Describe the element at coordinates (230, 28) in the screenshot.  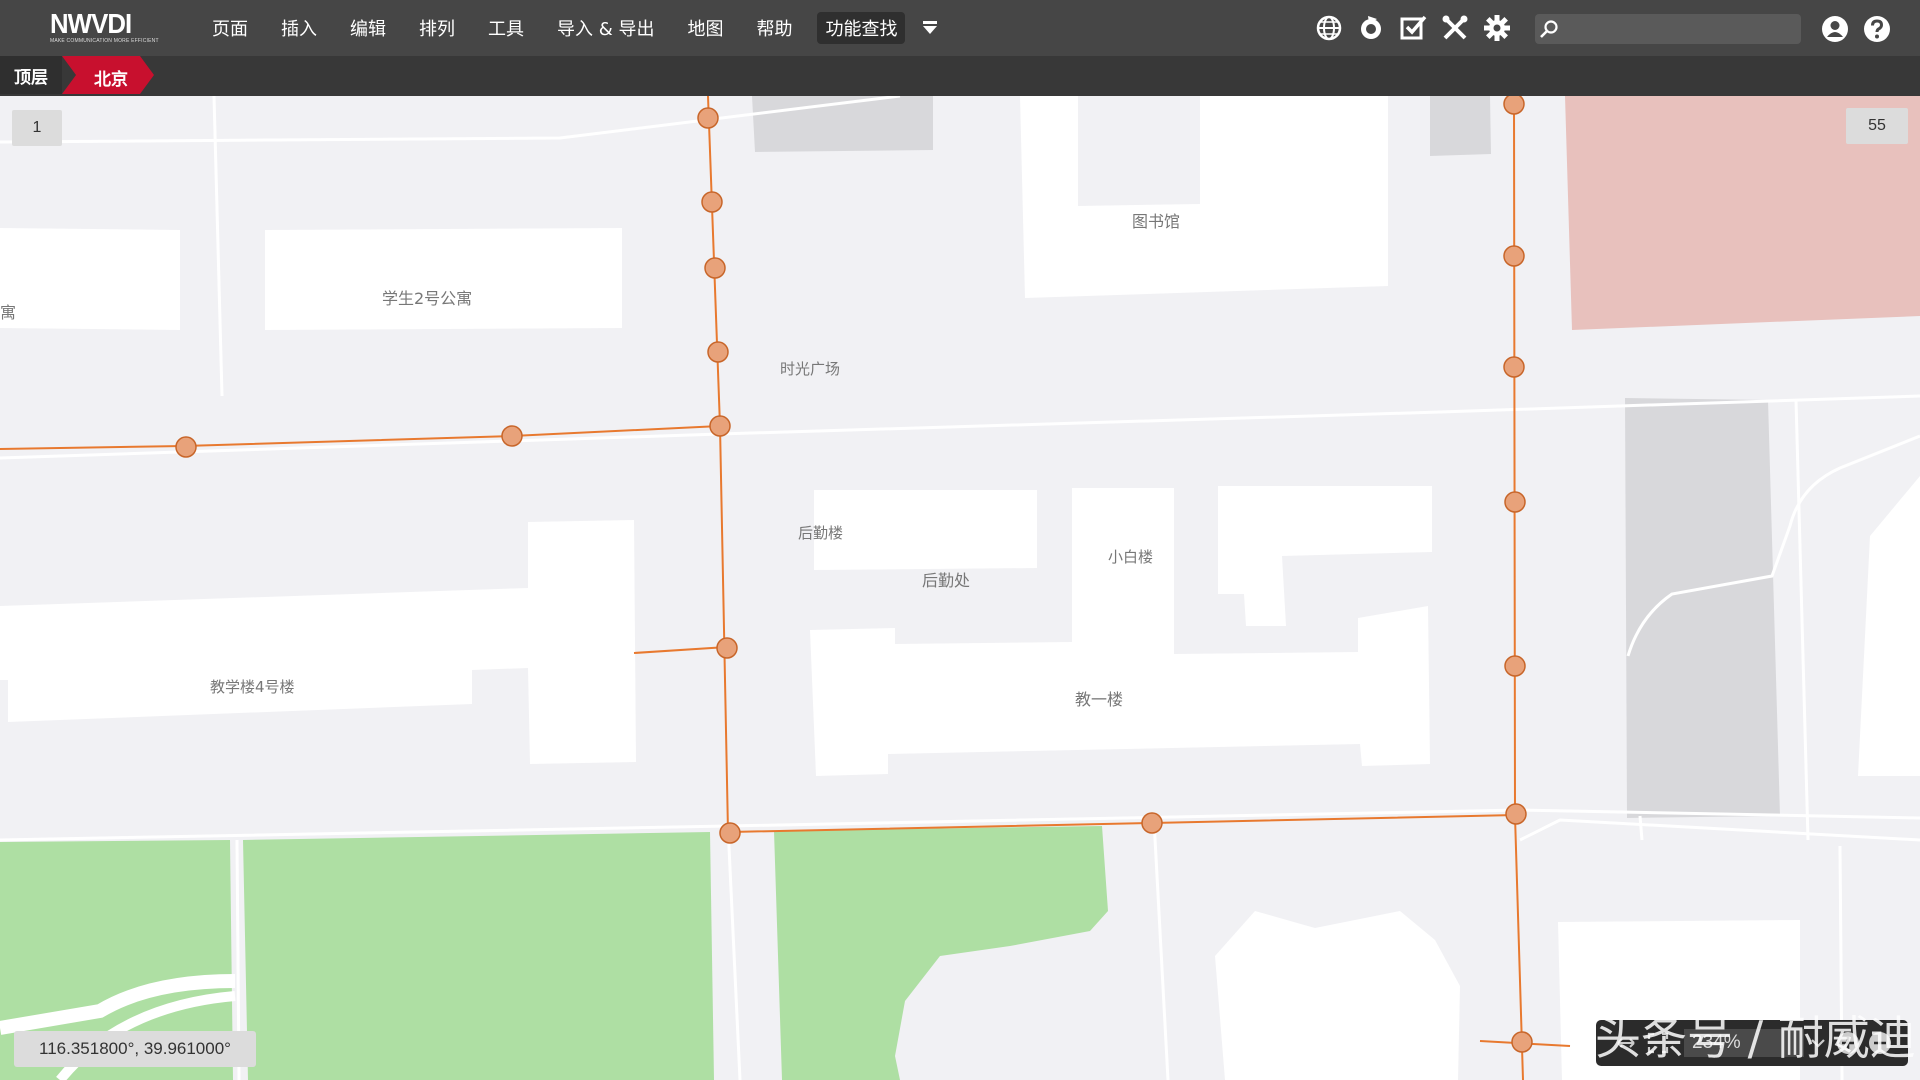
I see `menu-page: 页面` at that location.